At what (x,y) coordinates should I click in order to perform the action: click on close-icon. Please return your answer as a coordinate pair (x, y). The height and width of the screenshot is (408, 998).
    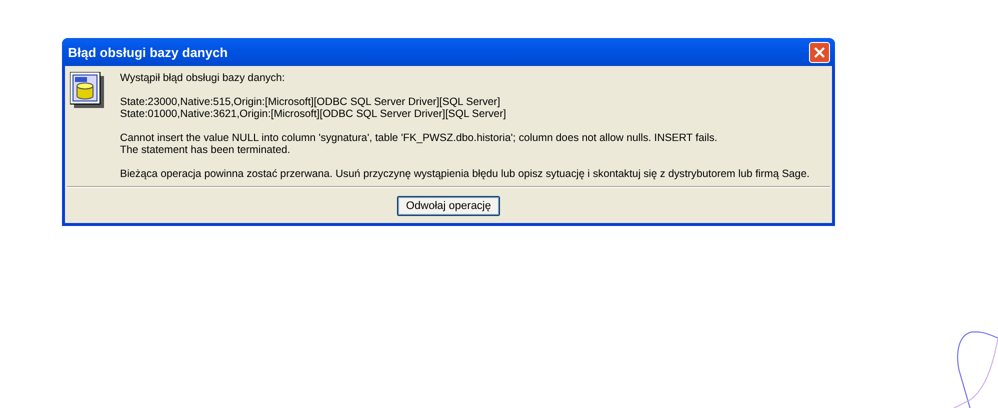
    Looking at the image, I should click on (819, 52).